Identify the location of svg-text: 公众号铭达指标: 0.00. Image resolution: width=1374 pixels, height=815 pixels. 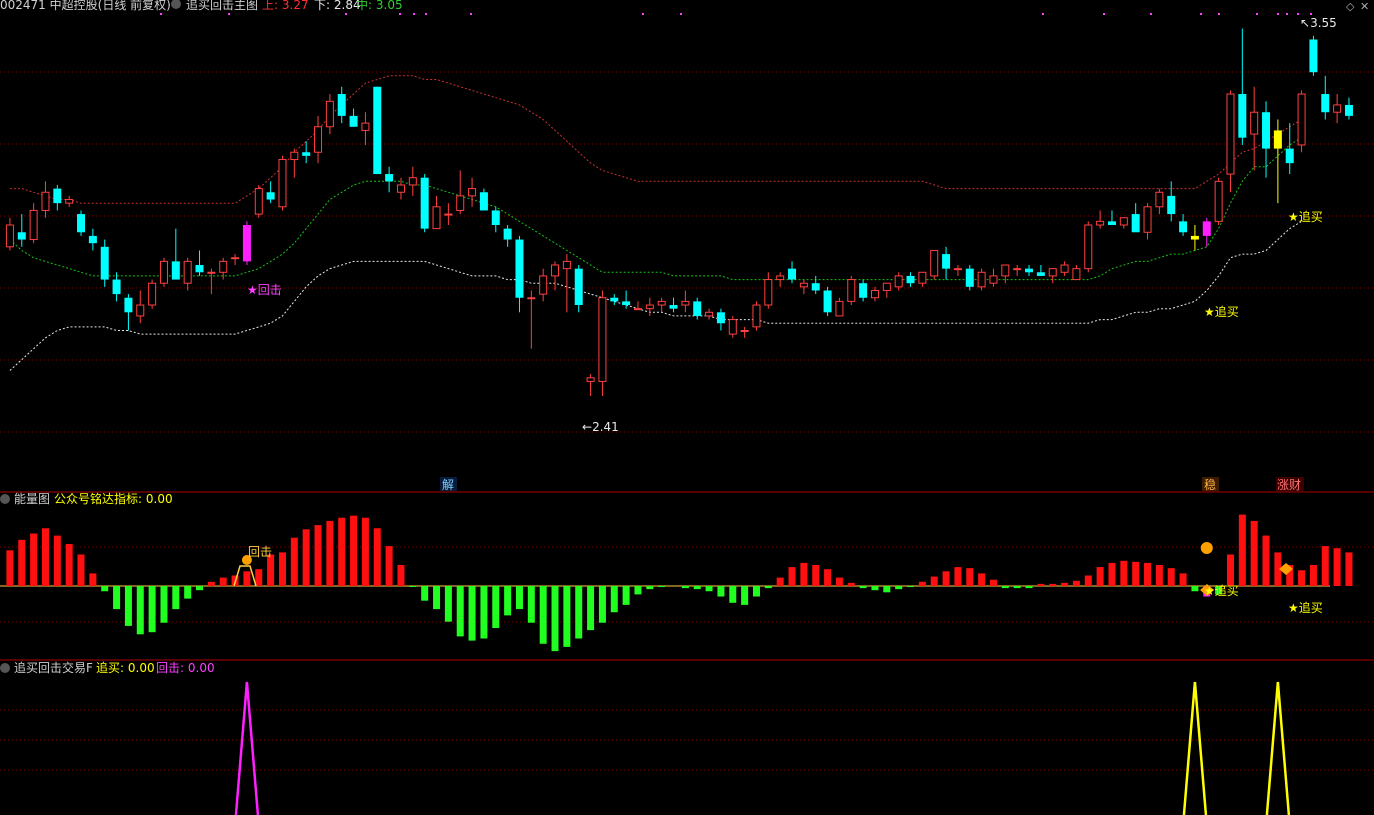
(113, 498).